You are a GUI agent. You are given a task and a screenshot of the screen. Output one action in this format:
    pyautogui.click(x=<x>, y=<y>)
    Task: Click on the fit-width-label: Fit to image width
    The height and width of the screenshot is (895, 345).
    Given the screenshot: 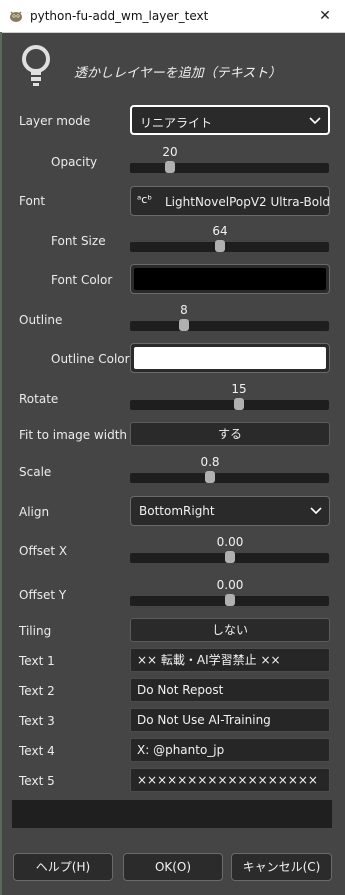 What is the action you would take?
    pyautogui.click(x=73, y=435)
    